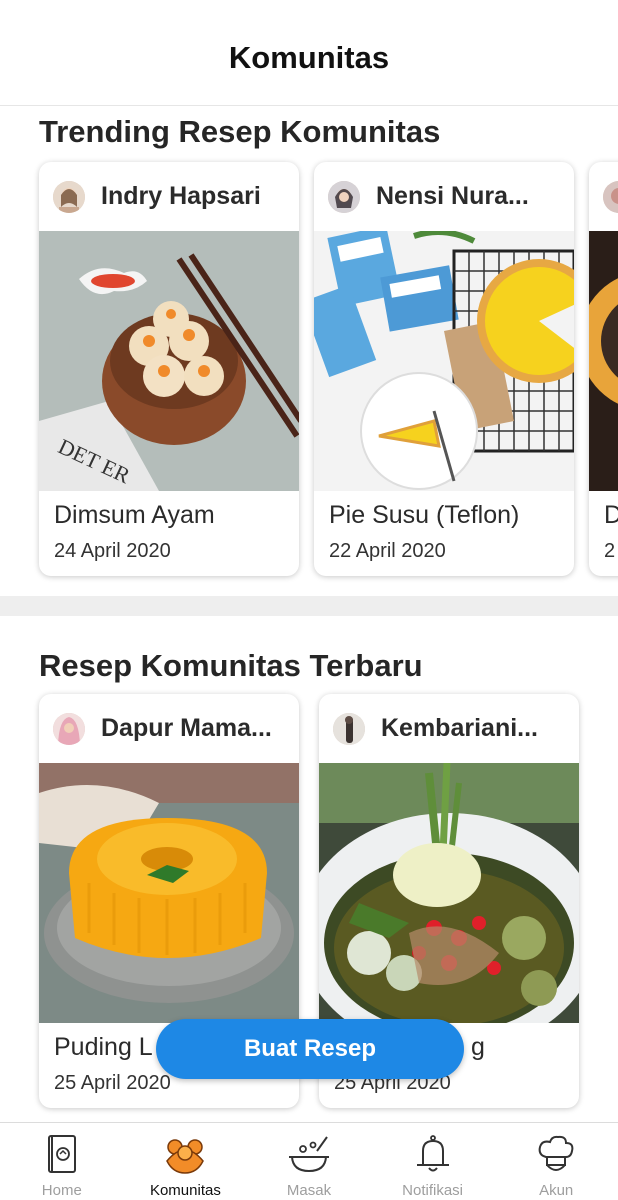 This screenshot has height=1200, width=618. Describe the element at coordinates (556, 1190) in the screenshot. I see `nav-label: Akun` at that location.